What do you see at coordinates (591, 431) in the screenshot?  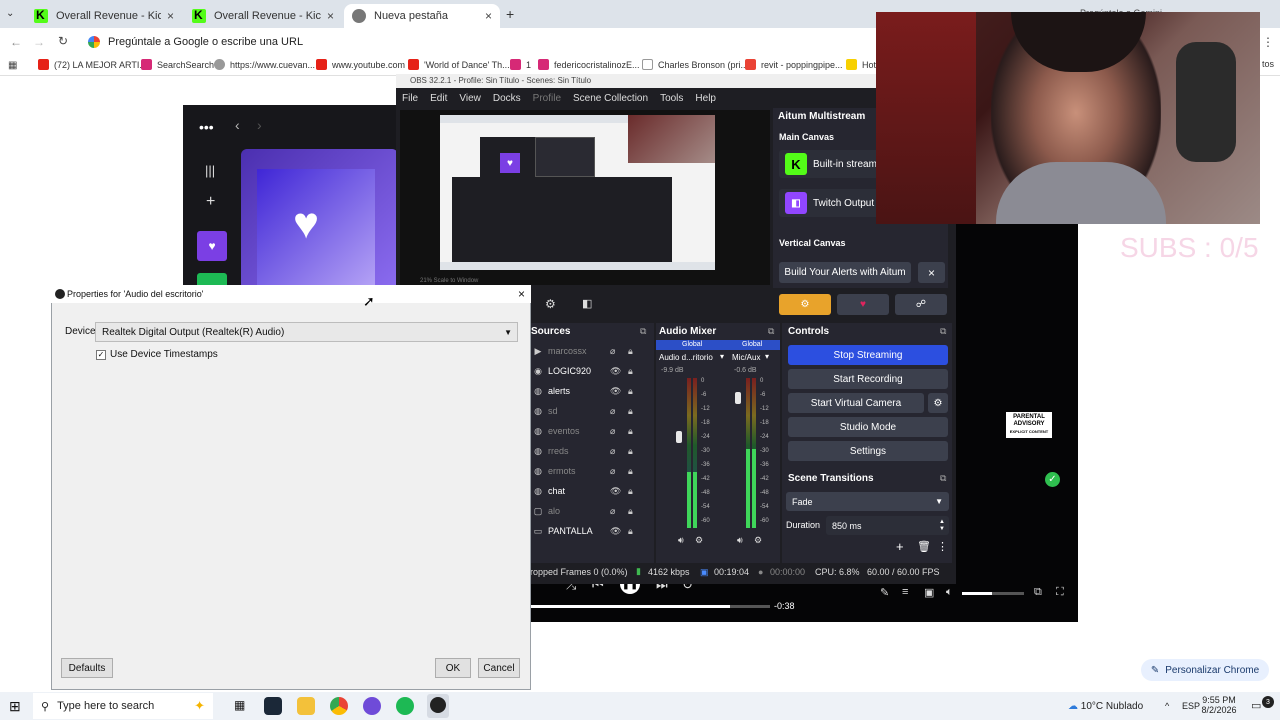 I see `source-row: ◍ eventos ⌀ 🔒︎` at bounding box center [591, 431].